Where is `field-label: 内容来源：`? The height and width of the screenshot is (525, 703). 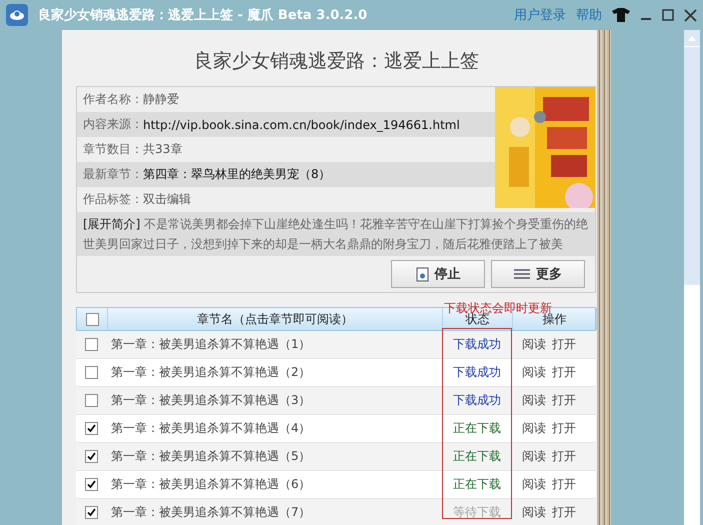 field-label: 内容来源： is located at coordinates (113, 124).